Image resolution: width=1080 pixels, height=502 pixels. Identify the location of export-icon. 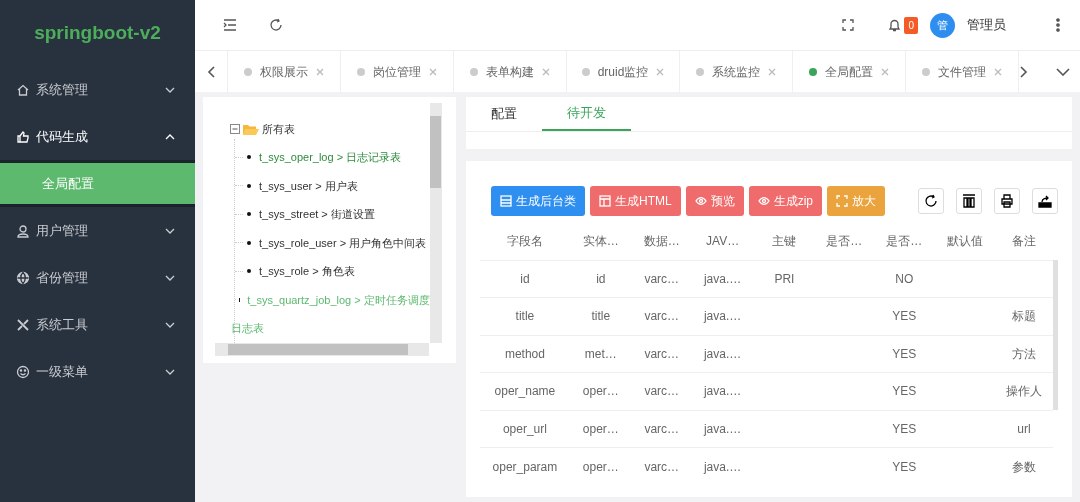
(1045, 201).